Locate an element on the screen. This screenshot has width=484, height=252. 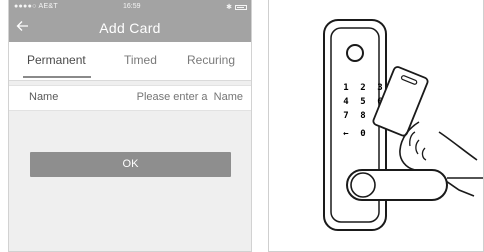
status-time: 16:59 is located at coordinates (132, 6).